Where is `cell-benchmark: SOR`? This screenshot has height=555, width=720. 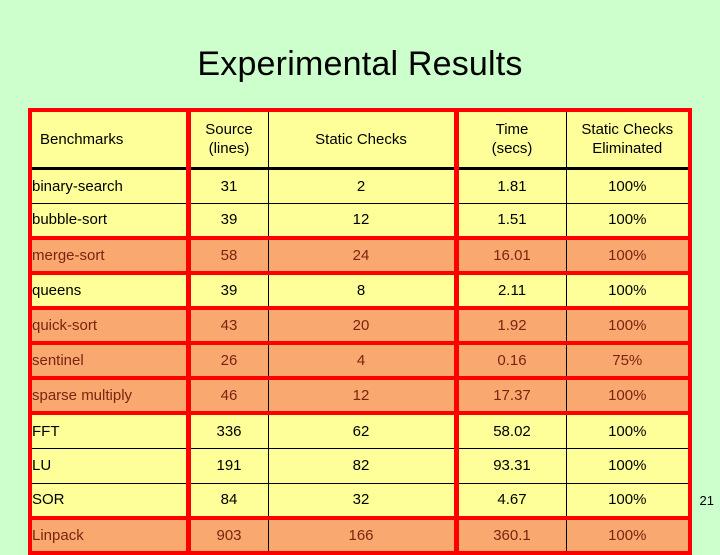 cell-benchmark: SOR is located at coordinates (110, 500).